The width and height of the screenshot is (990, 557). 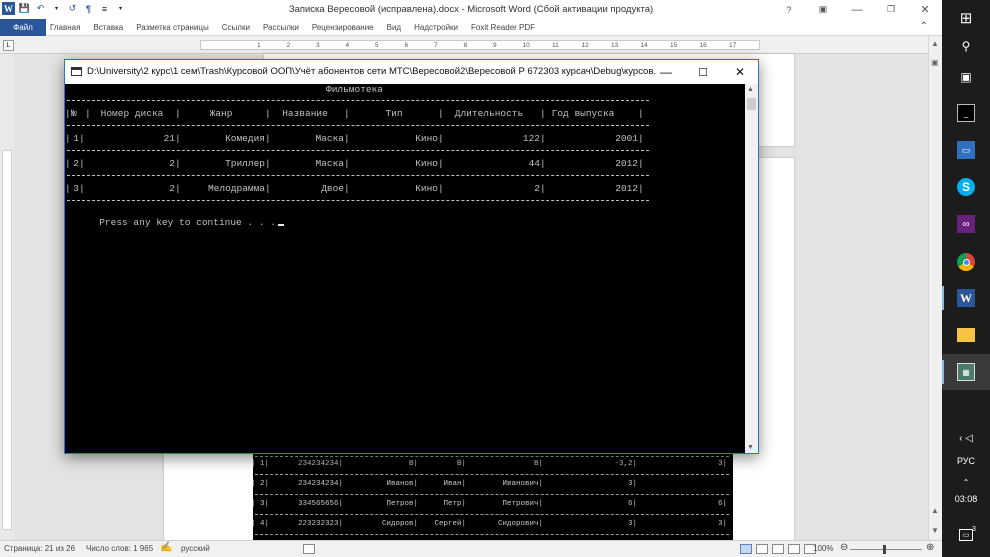 I want to click on ruler-number: 7, so click(x=436, y=45).